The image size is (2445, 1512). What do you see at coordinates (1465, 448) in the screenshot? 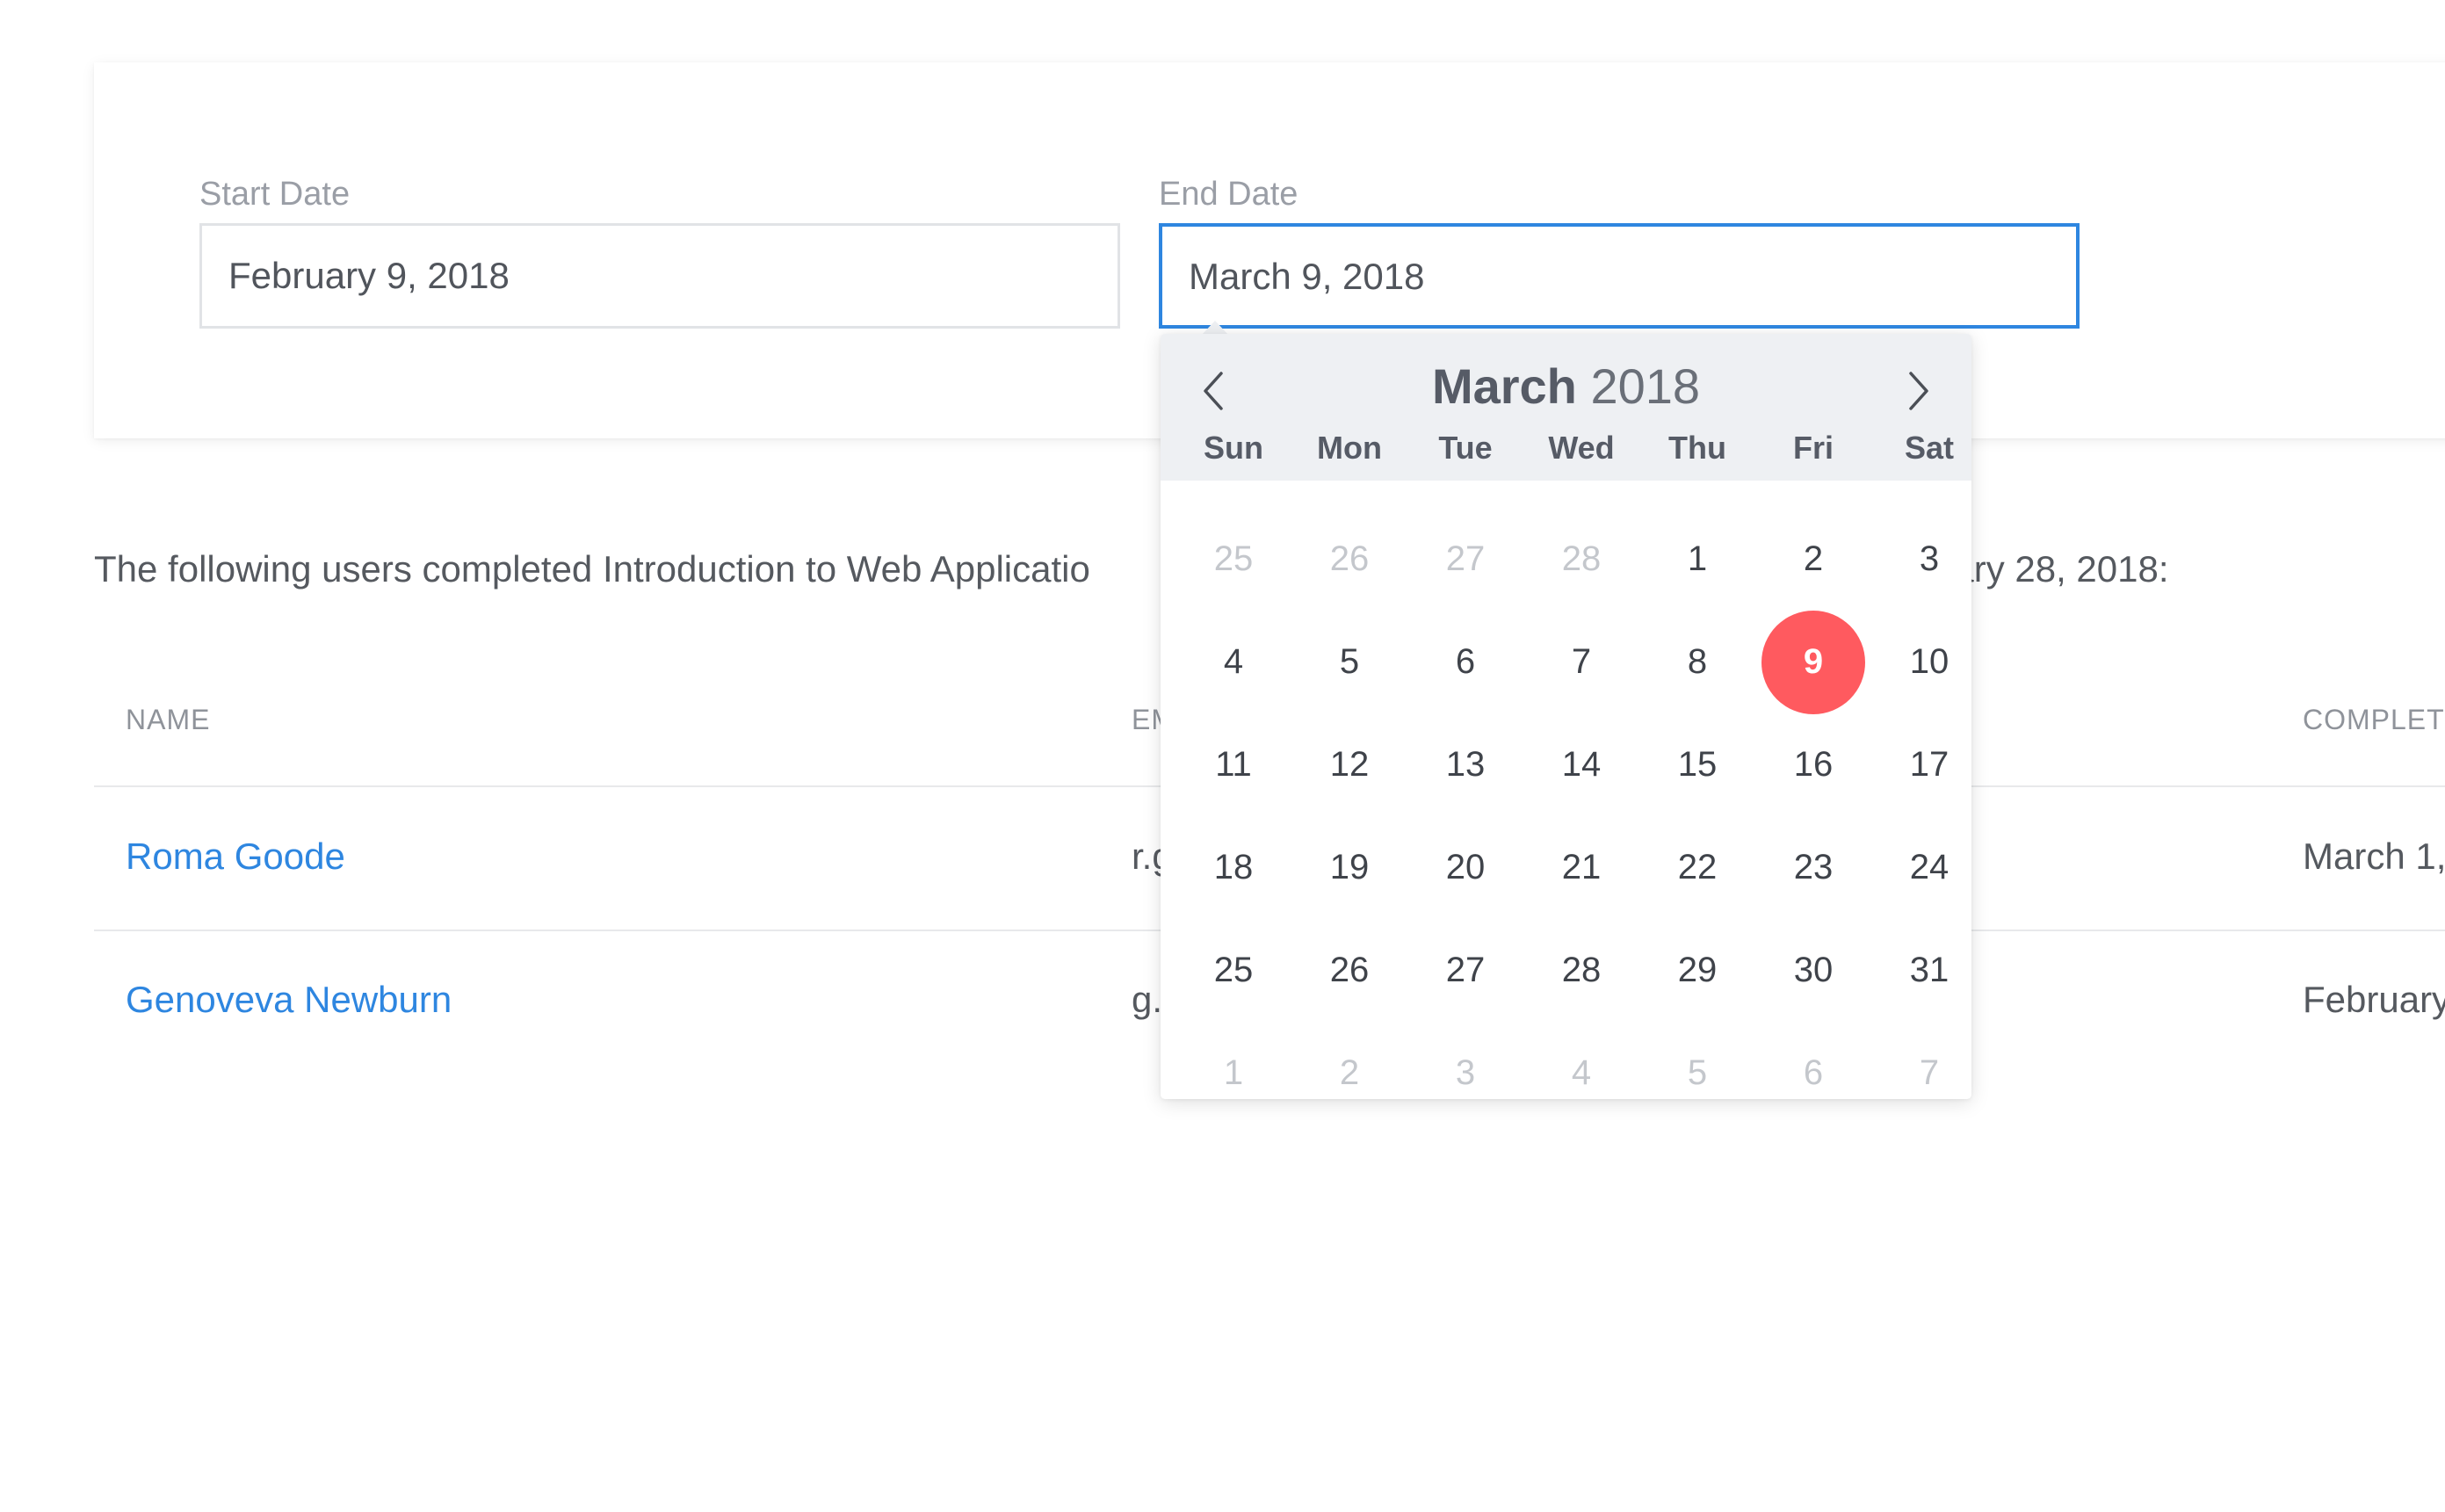
I see `weekday-label: Tue` at bounding box center [1465, 448].